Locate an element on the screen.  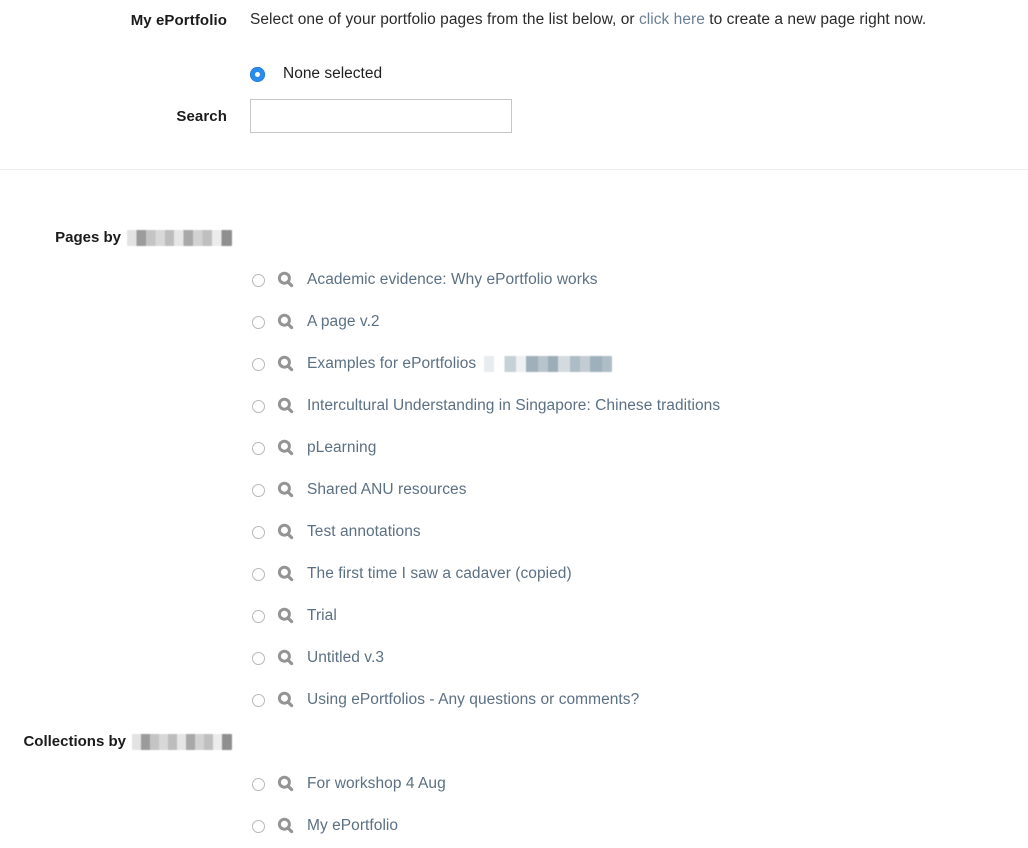
none-selected-label: None selected is located at coordinates (333, 73).